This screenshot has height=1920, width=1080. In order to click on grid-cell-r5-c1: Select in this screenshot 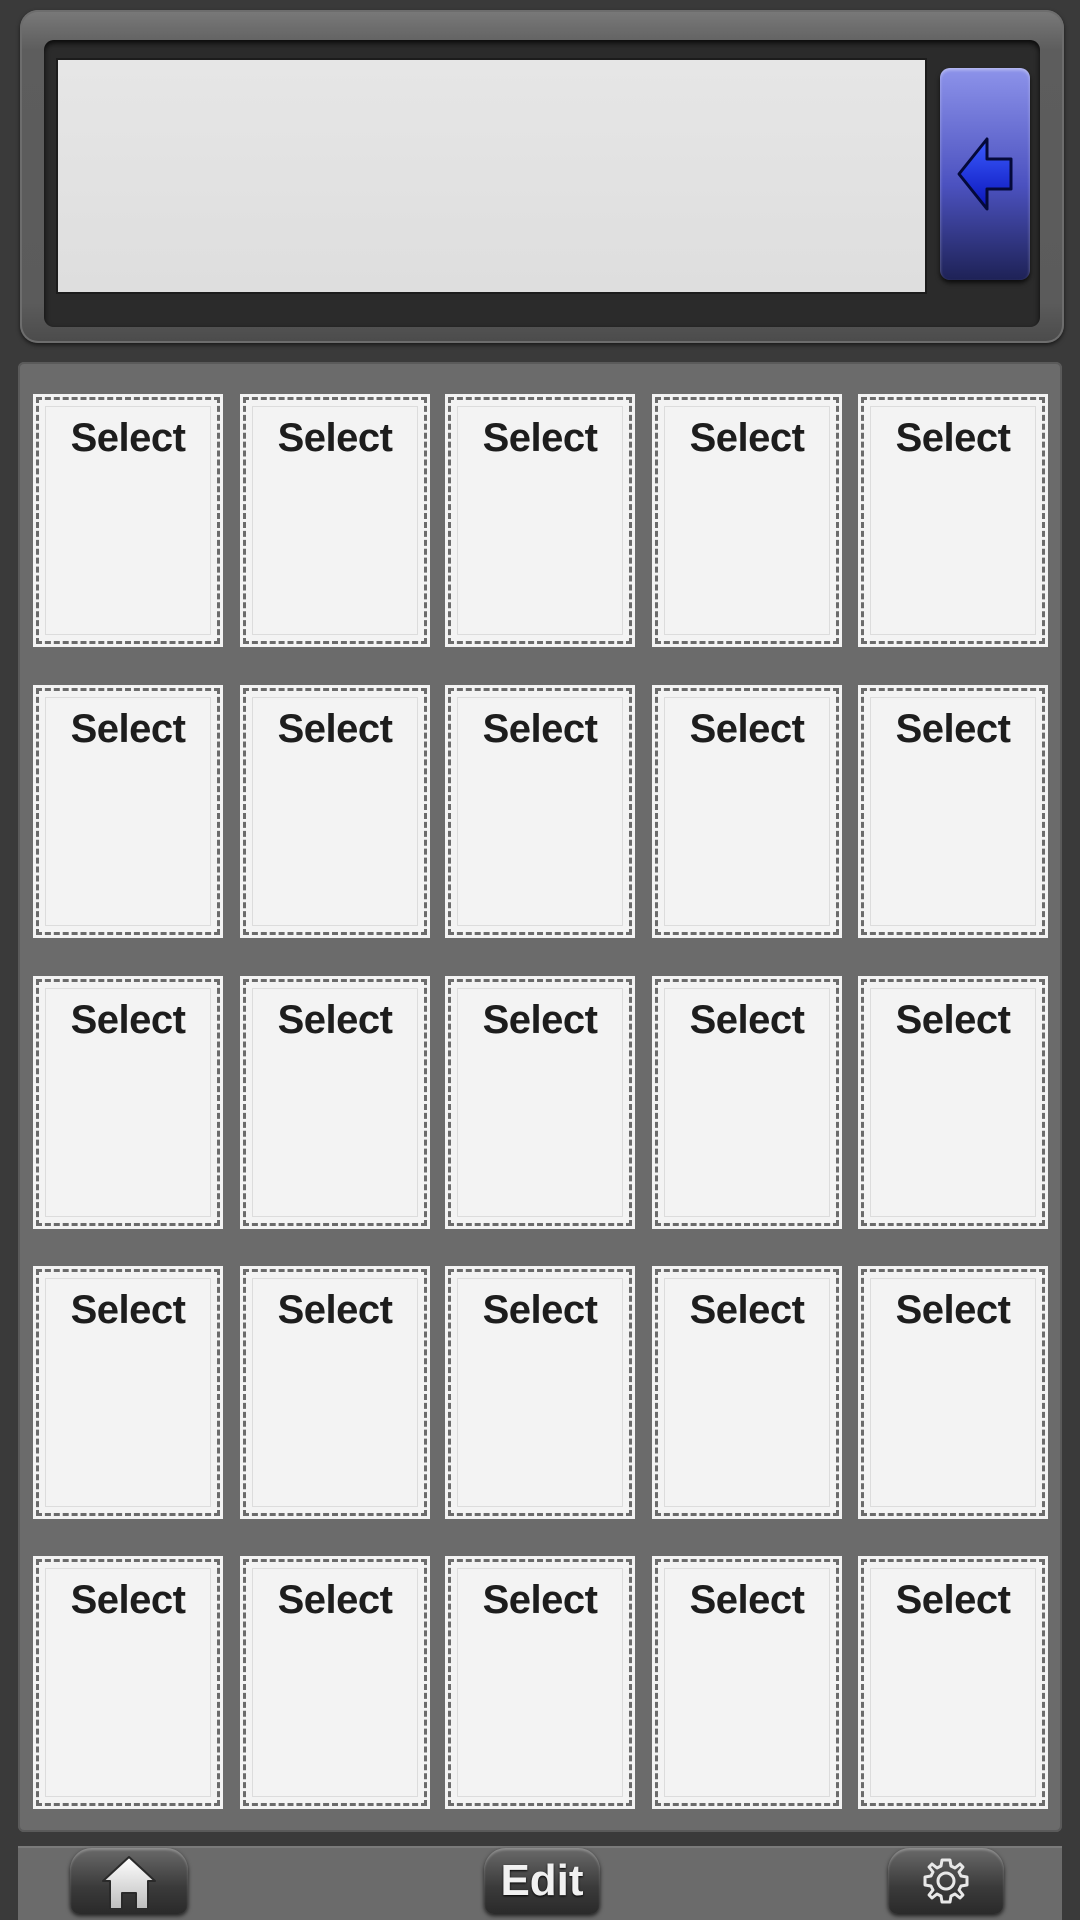, I will do `click(128, 1682)`.